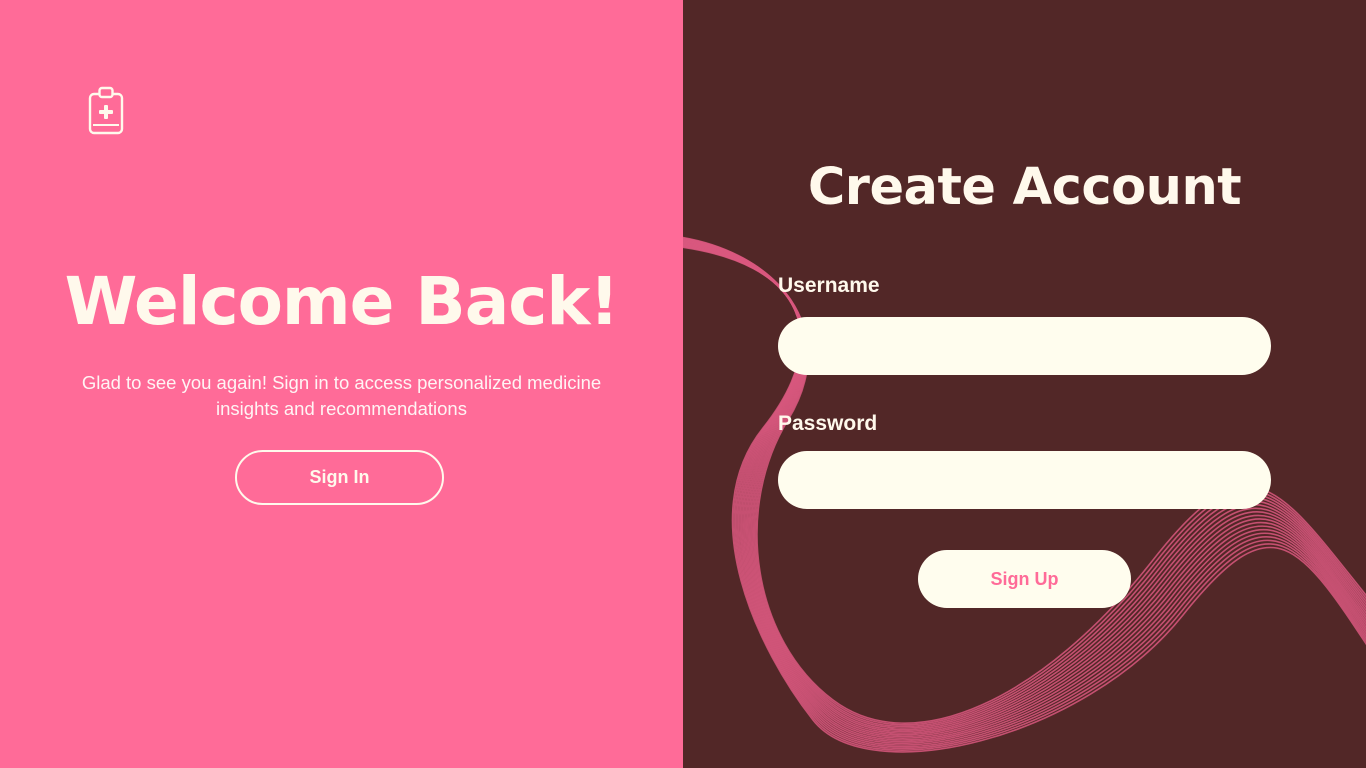 The width and height of the screenshot is (1366, 768). What do you see at coordinates (1024, 187) in the screenshot?
I see `create-account-title: Create Account` at bounding box center [1024, 187].